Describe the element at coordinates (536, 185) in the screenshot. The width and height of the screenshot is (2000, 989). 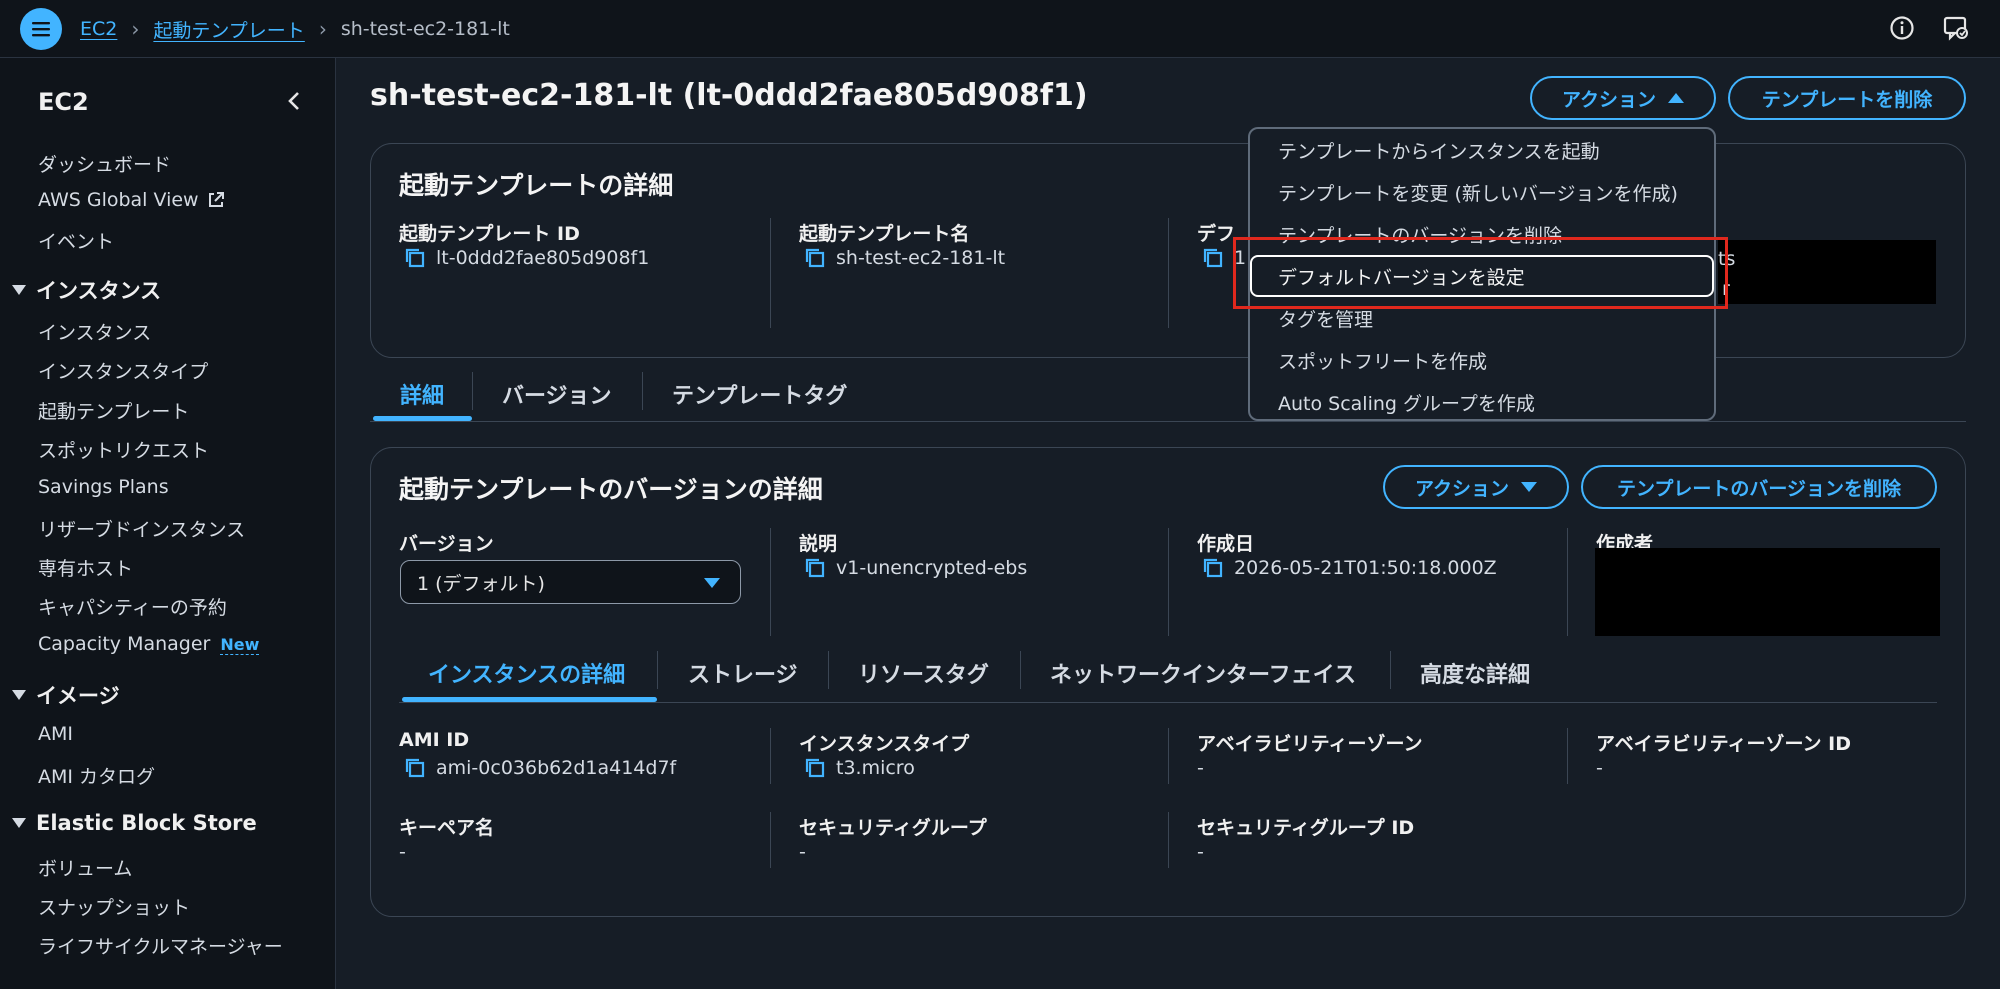
I see `details-card-title: 起動テンプレートの詳細` at that location.